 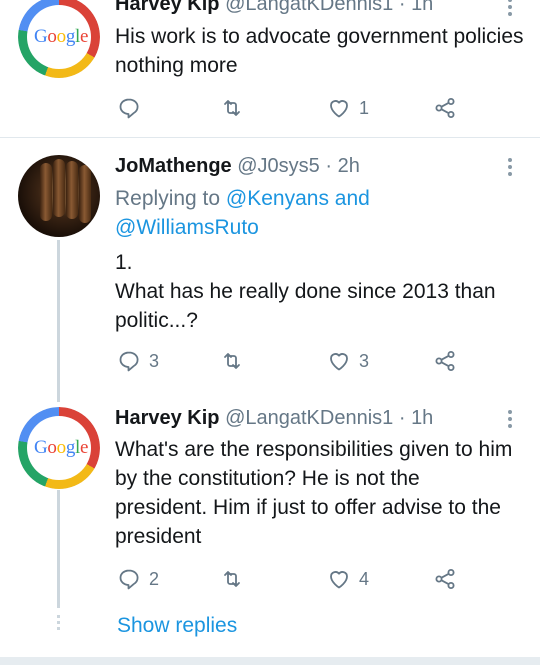 I want to click on like-button: 3, so click(x=348, y=361).